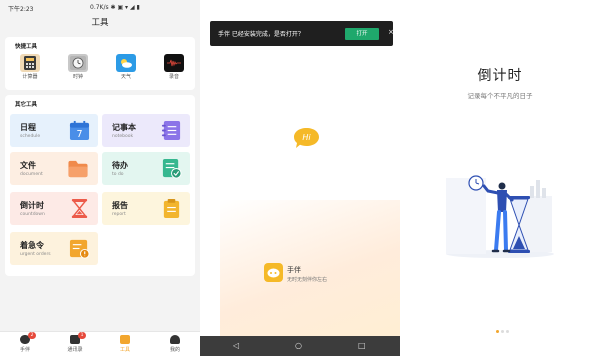  I want to click on tab-label: 工具, so click(124, 350).